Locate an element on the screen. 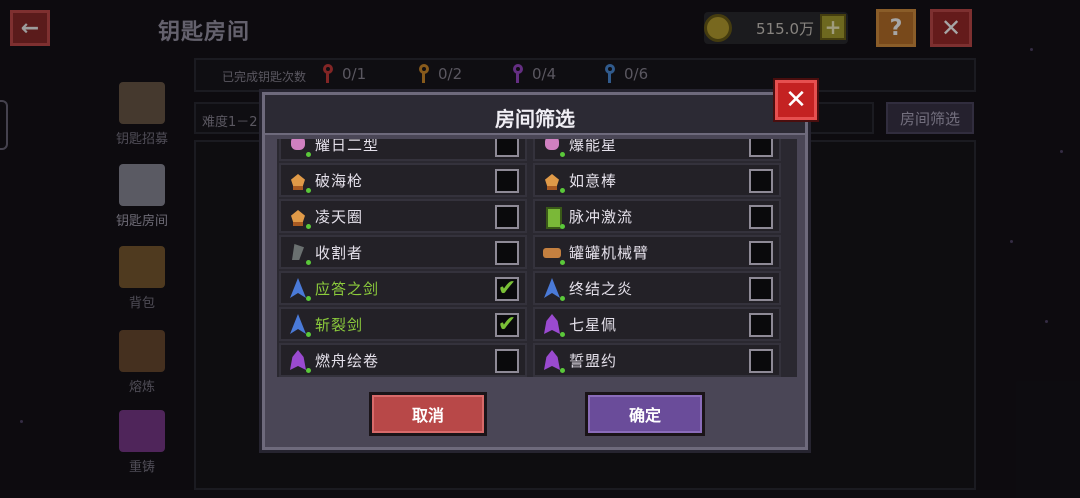 This screenshot has height=498, width=1080. modal-header: 房间筛选 is located at coordinates (535, 115).